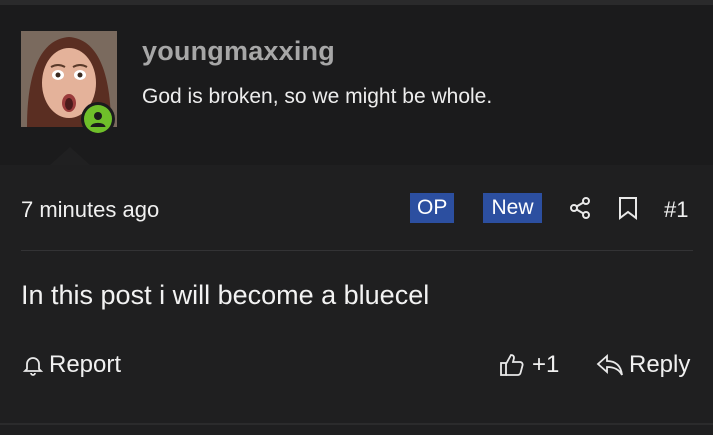 The width and height of the screenshot is (713, 435). What do you see at coordinates (33, 365) in the screenshot?
I see `bell-icon` at bounding box center [33, 365].